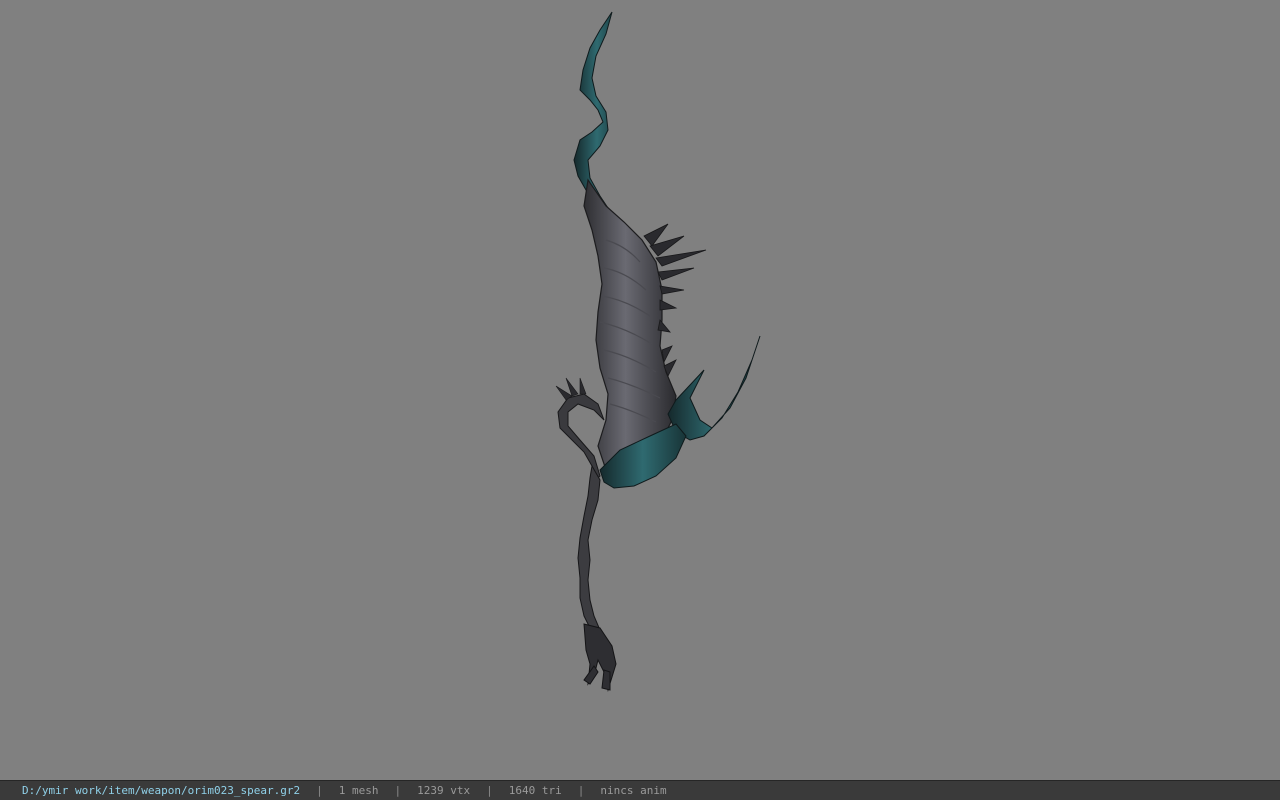 The width and height of the screenshot is (1280, 800). I want to click on animation-status-label: nincs anim, so click(633, 790).